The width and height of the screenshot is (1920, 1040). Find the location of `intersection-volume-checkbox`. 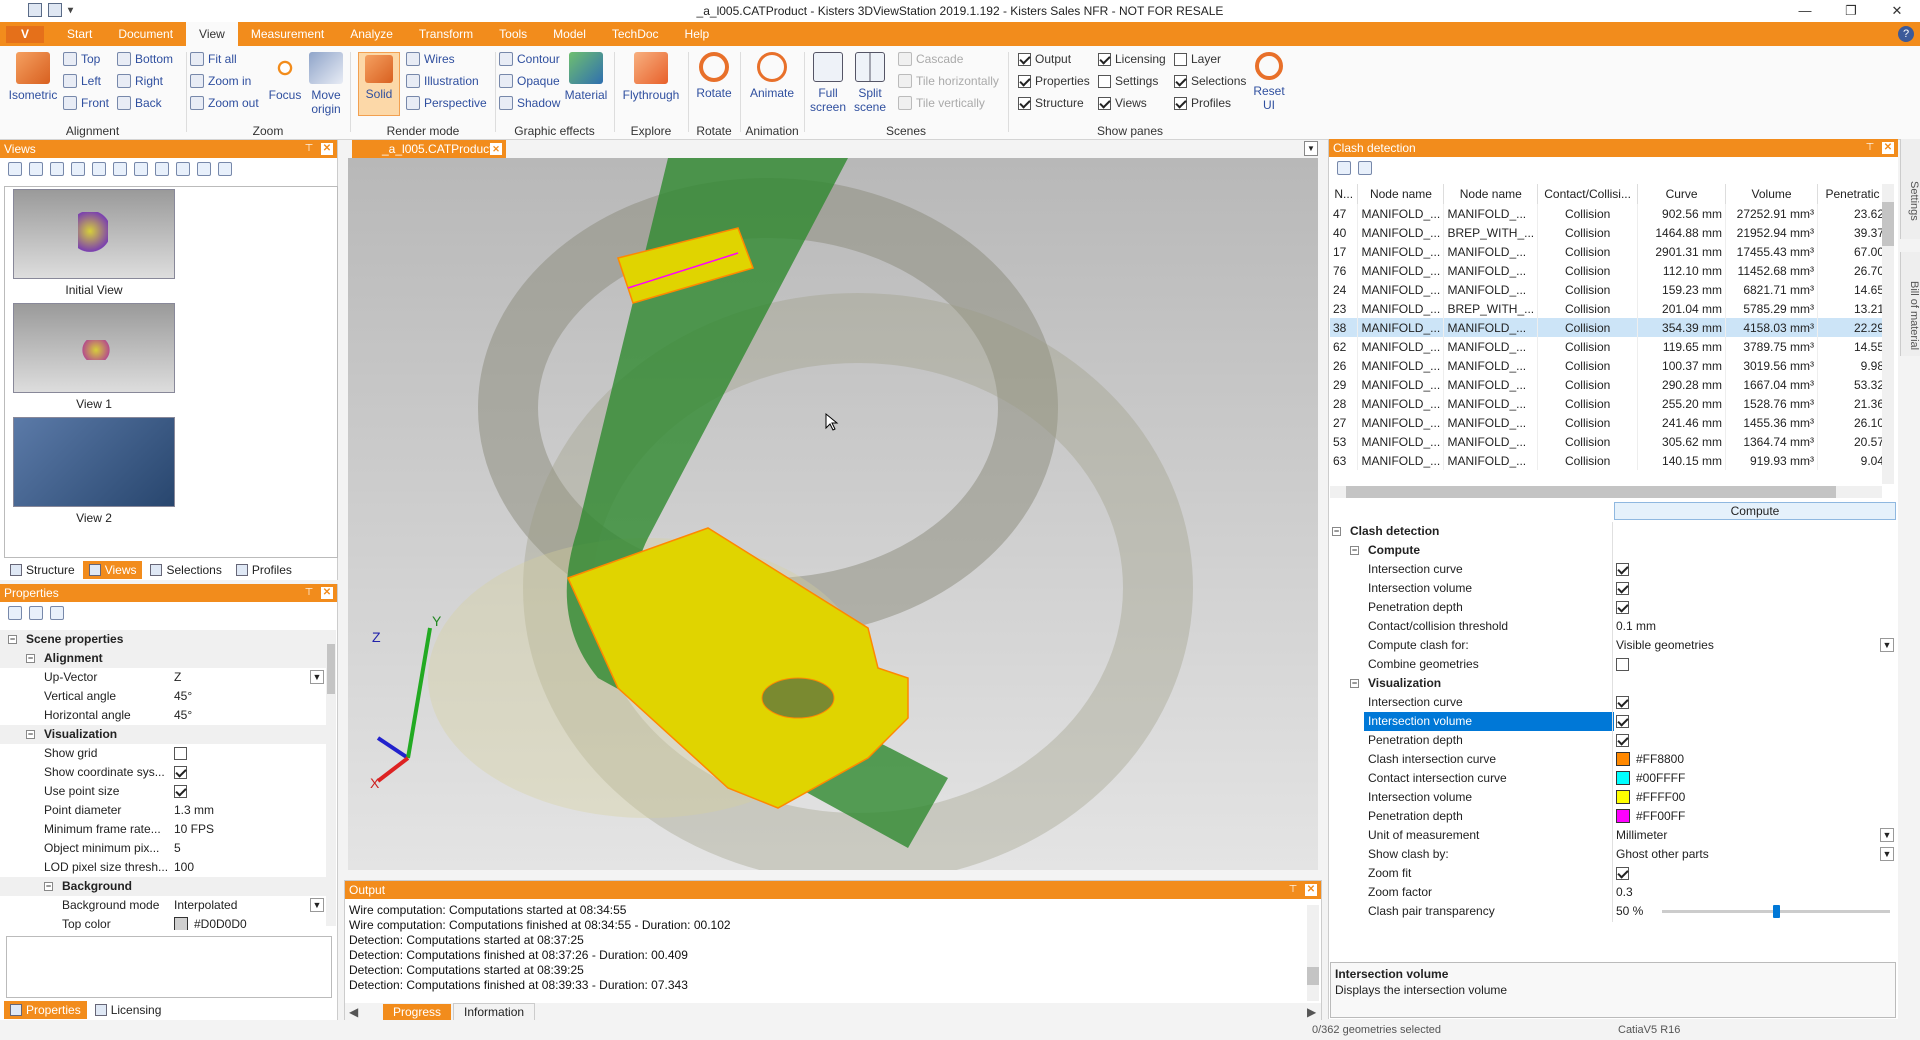

intersection-volume-checkbox is located at coordinates (1622, 588).